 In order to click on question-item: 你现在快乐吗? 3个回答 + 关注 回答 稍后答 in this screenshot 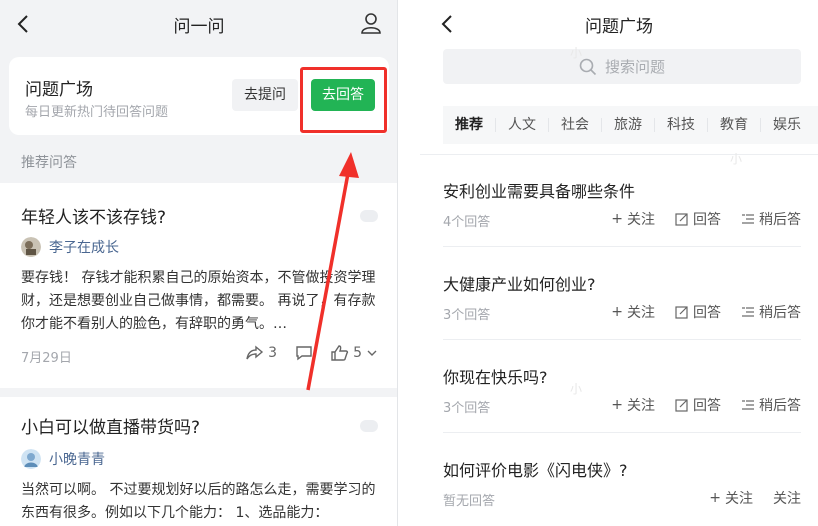, I will do `click(622, 387)`.